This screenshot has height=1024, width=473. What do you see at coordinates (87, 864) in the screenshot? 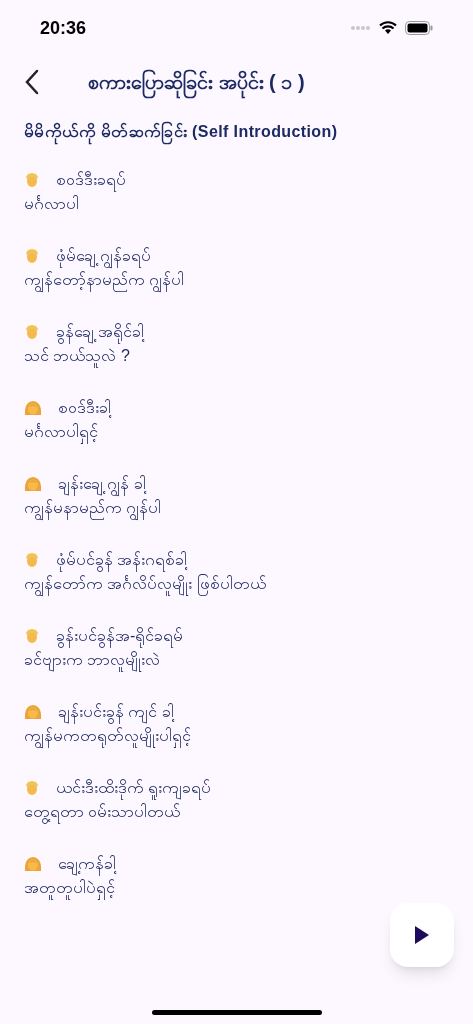
I see `phrase-text: ချေ့ကန်ခါ့` at bounding box center [87, 864].